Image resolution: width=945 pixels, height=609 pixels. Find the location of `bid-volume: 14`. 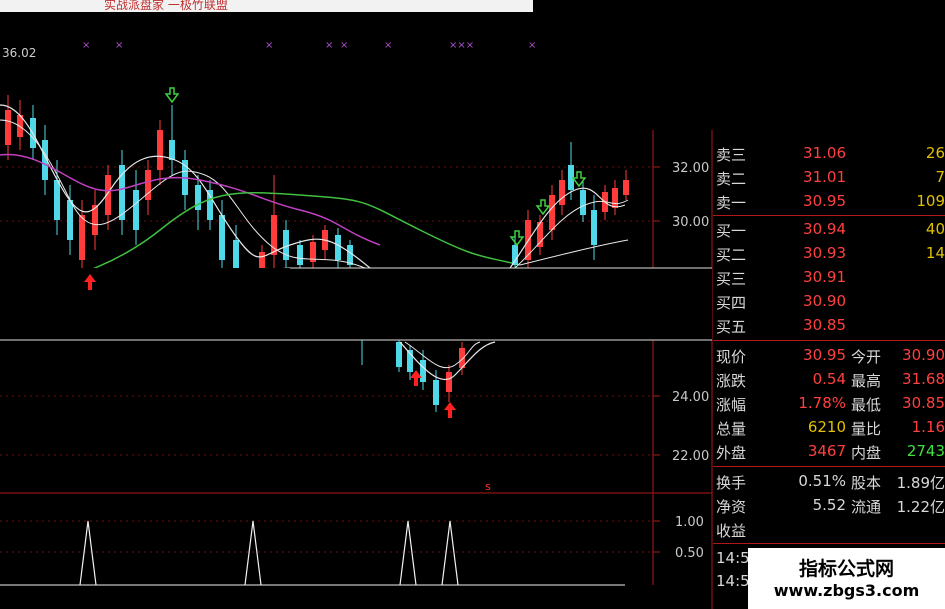

bid-volume: 14 is located at coordinates (935, 253).